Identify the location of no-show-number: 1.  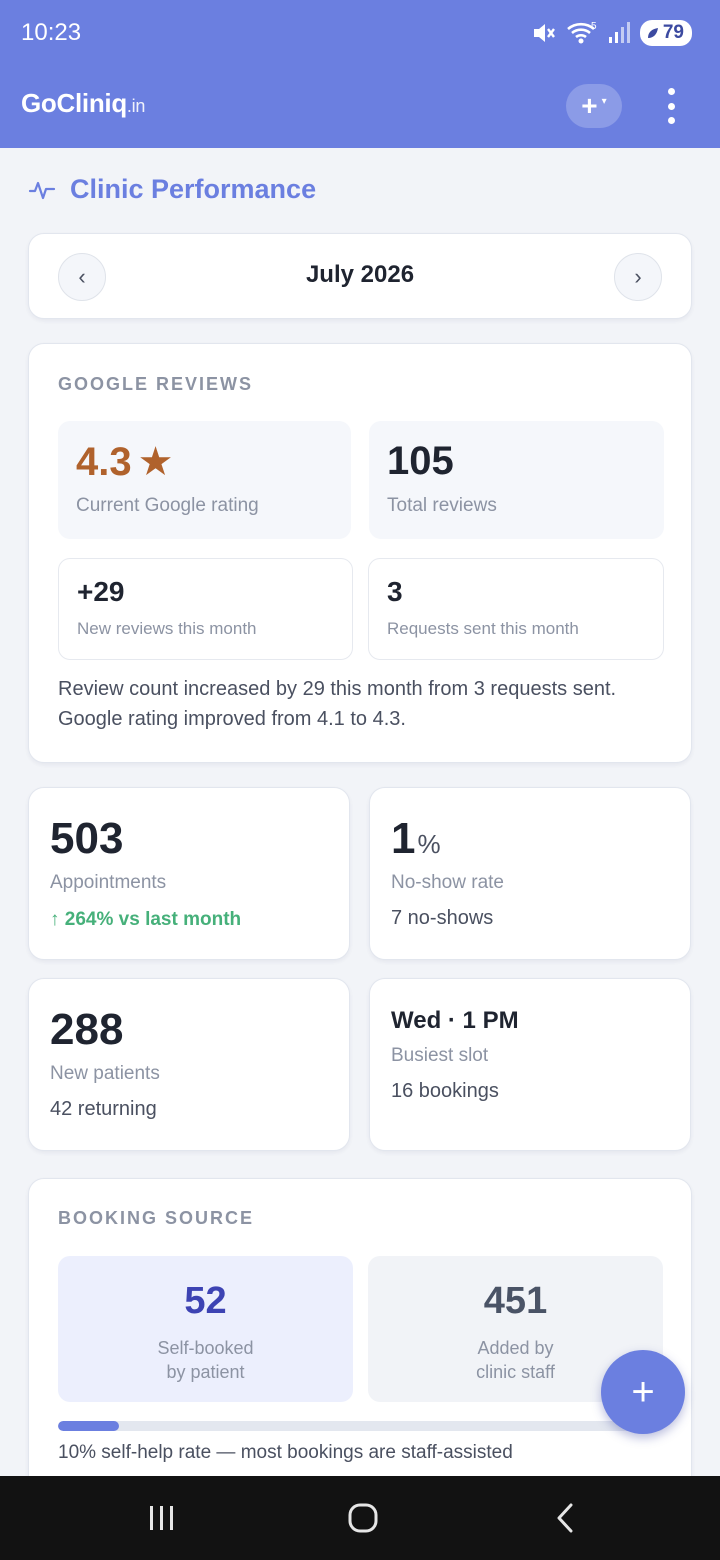
(403, 838).